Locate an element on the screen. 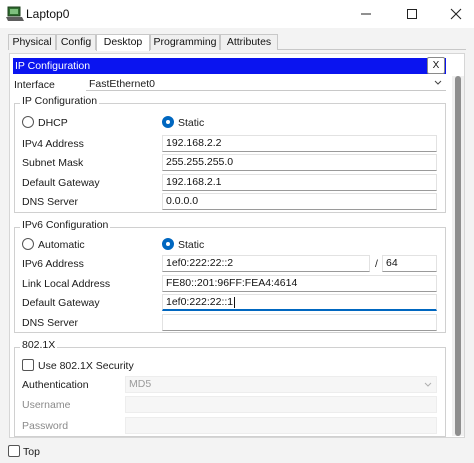 Image resolution: width=474 pixels, height=463 pixels. tab-desktop: Desktop is located at coordinates (123, 42).